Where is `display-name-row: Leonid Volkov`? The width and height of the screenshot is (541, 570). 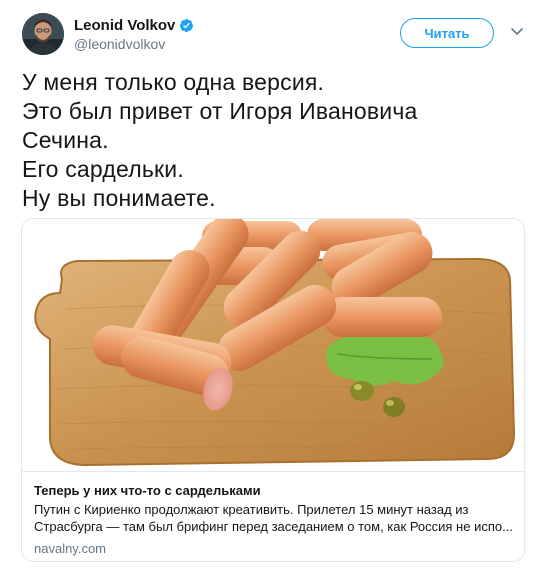 display-name-row: Leonid Volkov is located at coordinates (134, 25).